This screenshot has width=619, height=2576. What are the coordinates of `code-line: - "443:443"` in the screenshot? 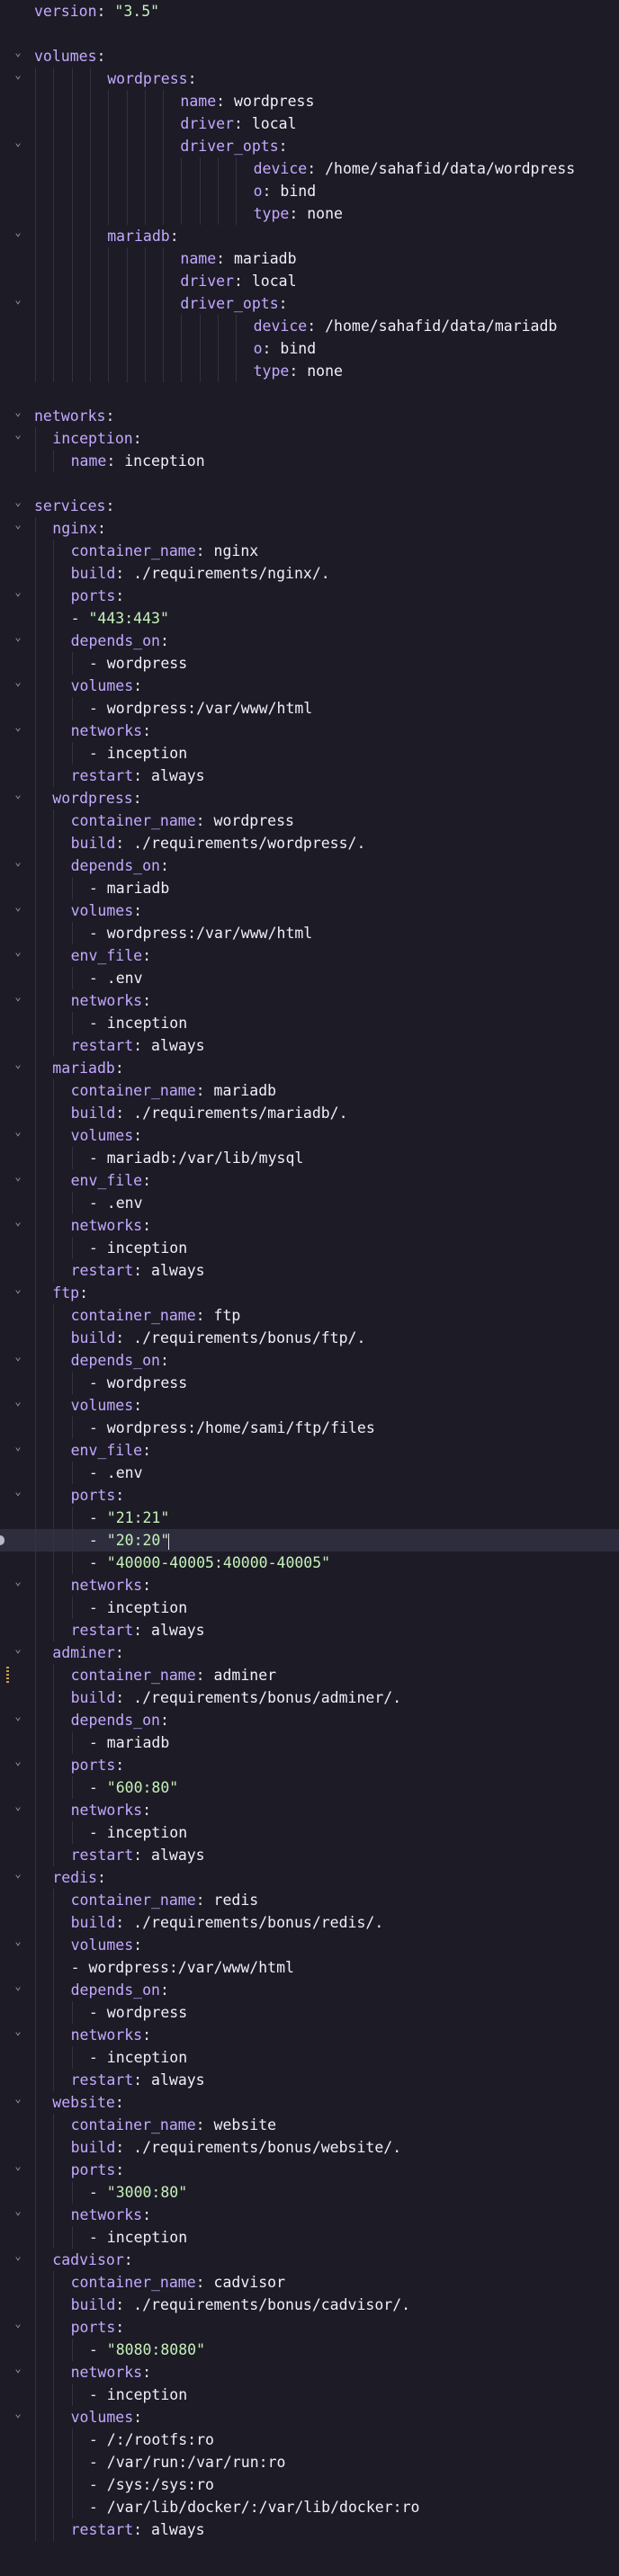 It's located at (309, 618).